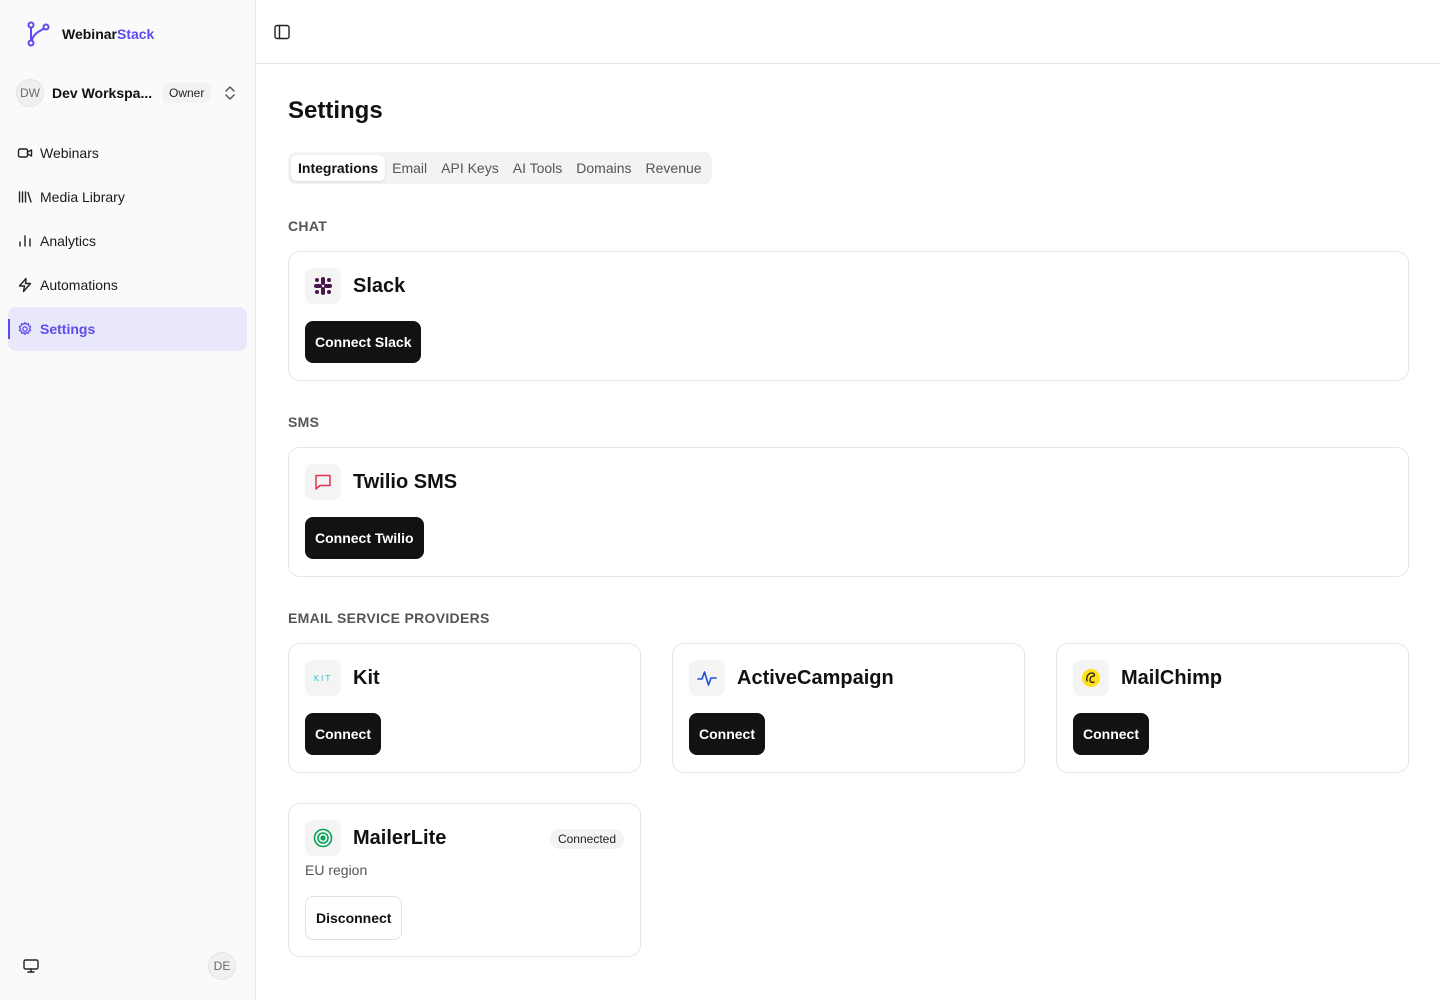 The width and height of the screenshot is (1440, 1000). I want to click on top-bar, so click(848, 32).